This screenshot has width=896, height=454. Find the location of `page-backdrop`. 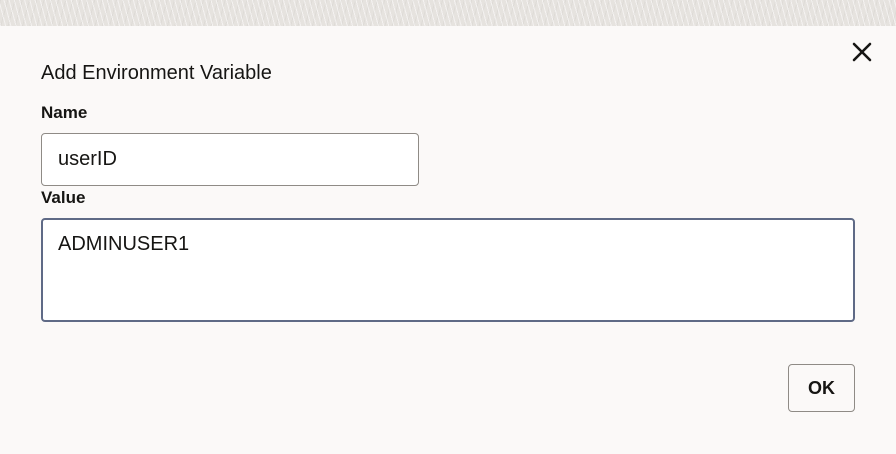

page-backdrop is located at coordinates (448, 13).